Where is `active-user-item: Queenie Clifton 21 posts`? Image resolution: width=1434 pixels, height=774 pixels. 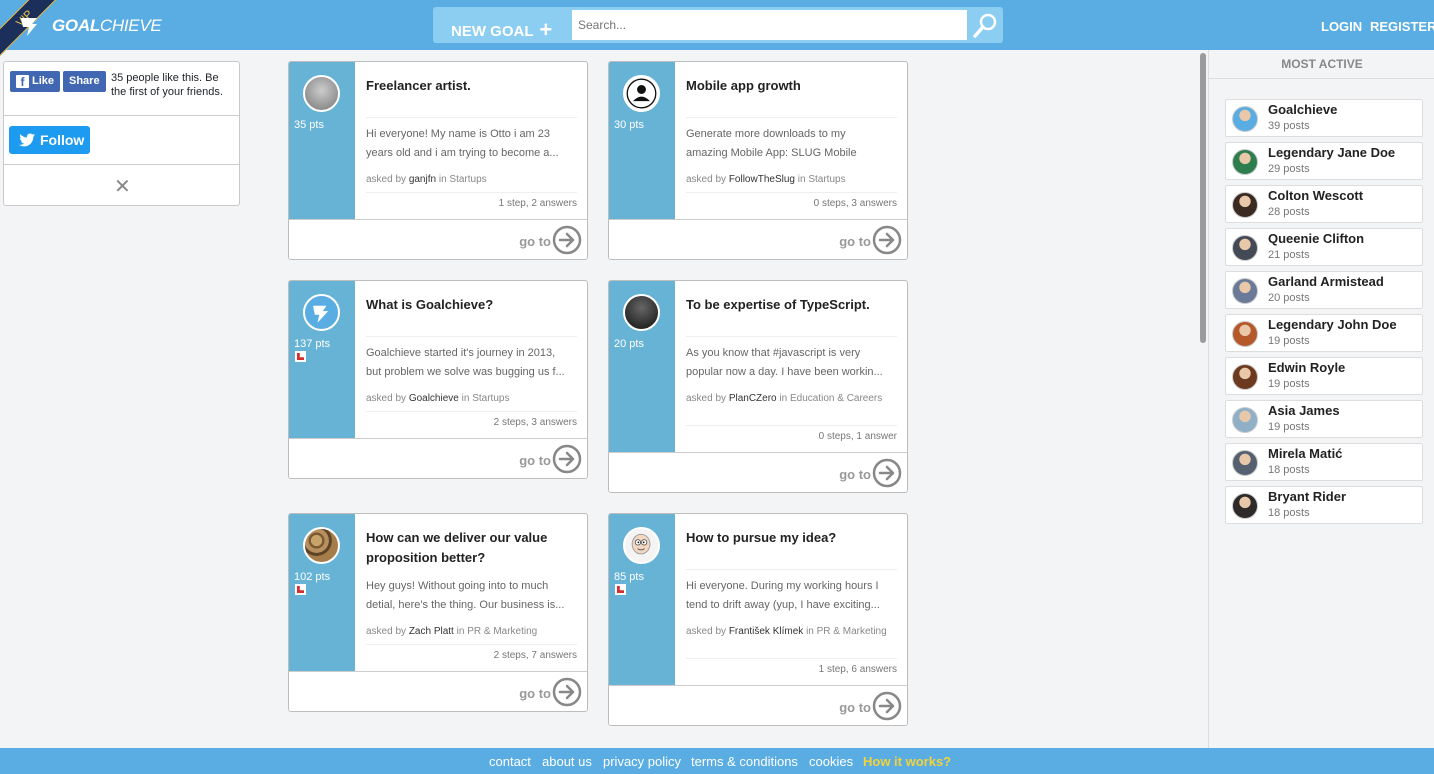 active-user-item: Queenie Clifton 21 posts is located at coordinates (1324, 247).